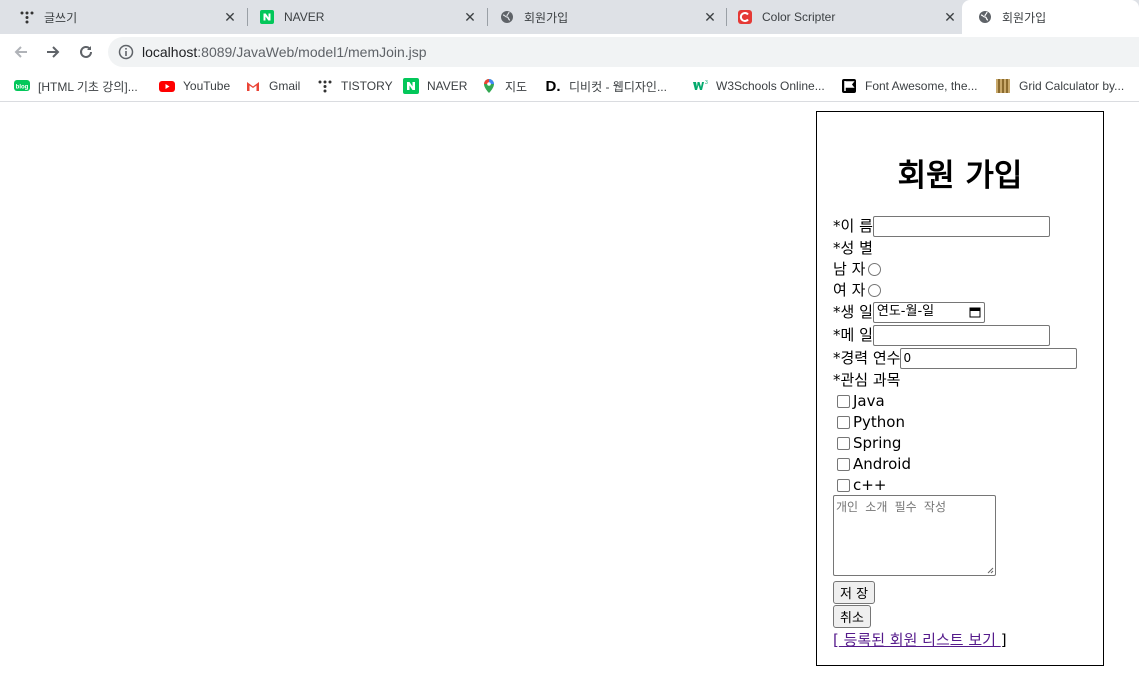 This screenshot has width=1139, height=695. I want to click on tab-write: 글쓰기 ✕, so click(123, 17).